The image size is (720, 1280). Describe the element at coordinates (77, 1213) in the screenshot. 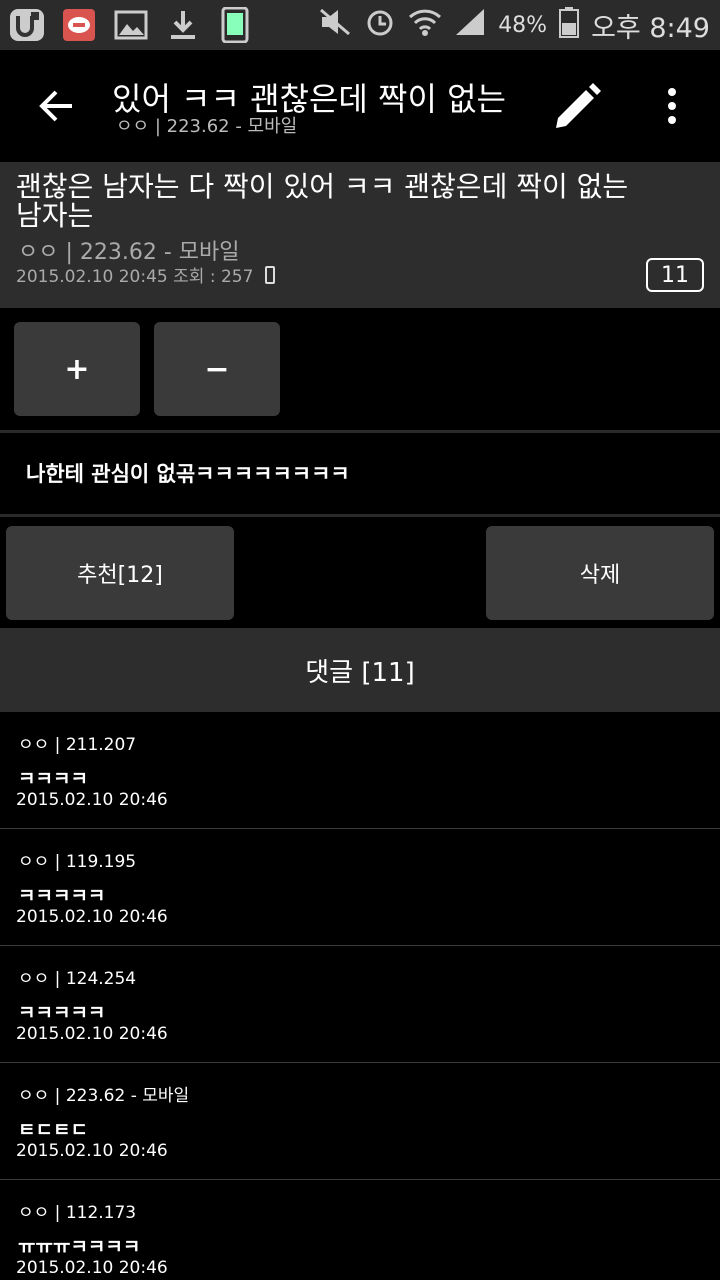

I see `comment-author: ㅇㅇ | 112.173` at that location.